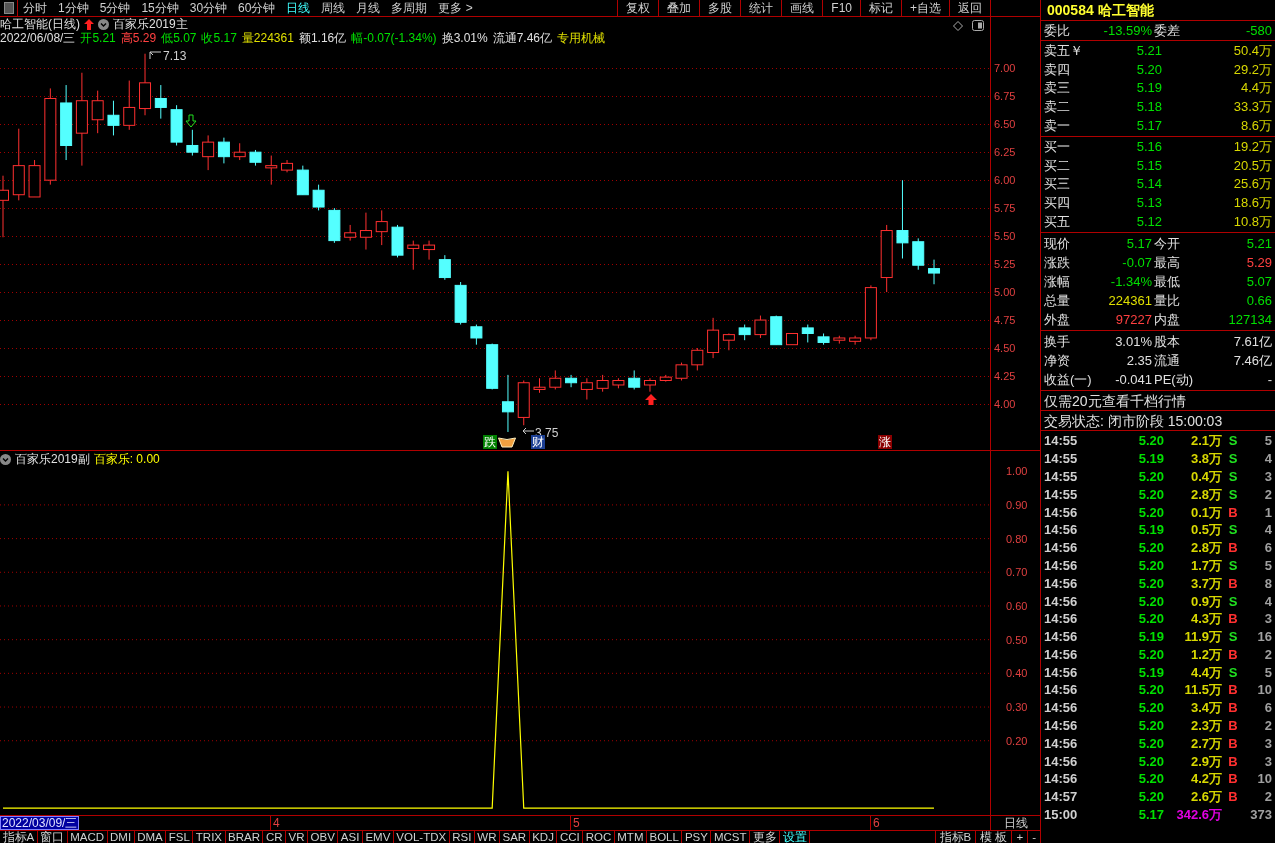  I want to click on indicator-tab: MACD, so click(87, 837).